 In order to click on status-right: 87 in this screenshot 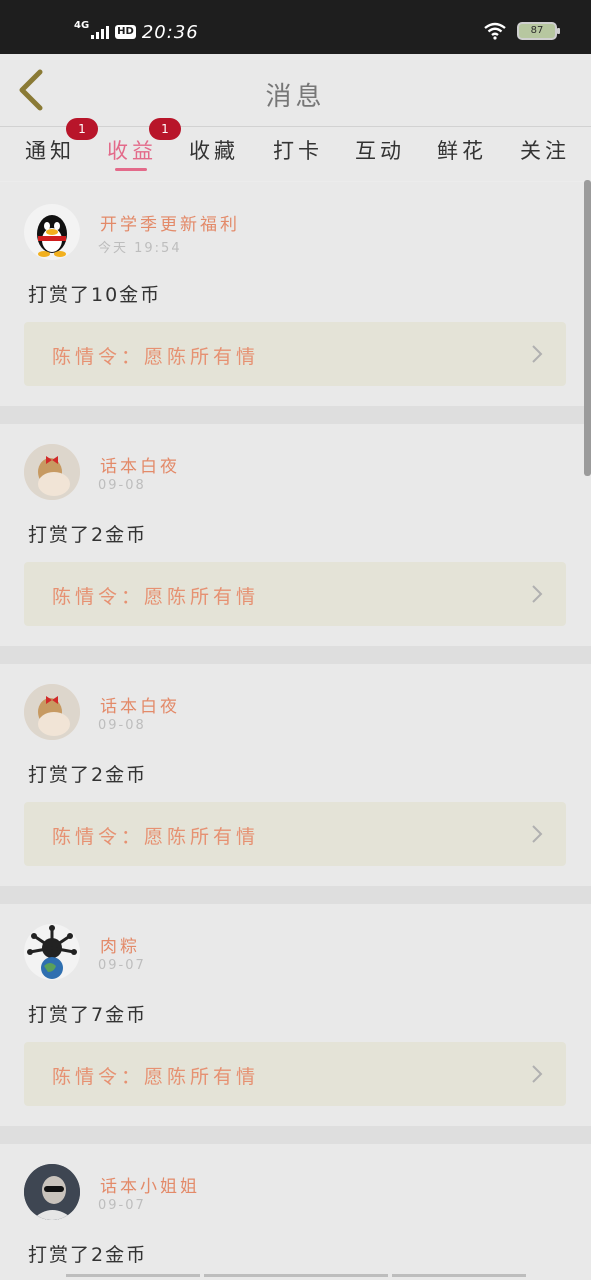, I will do `click(521, 31)`.